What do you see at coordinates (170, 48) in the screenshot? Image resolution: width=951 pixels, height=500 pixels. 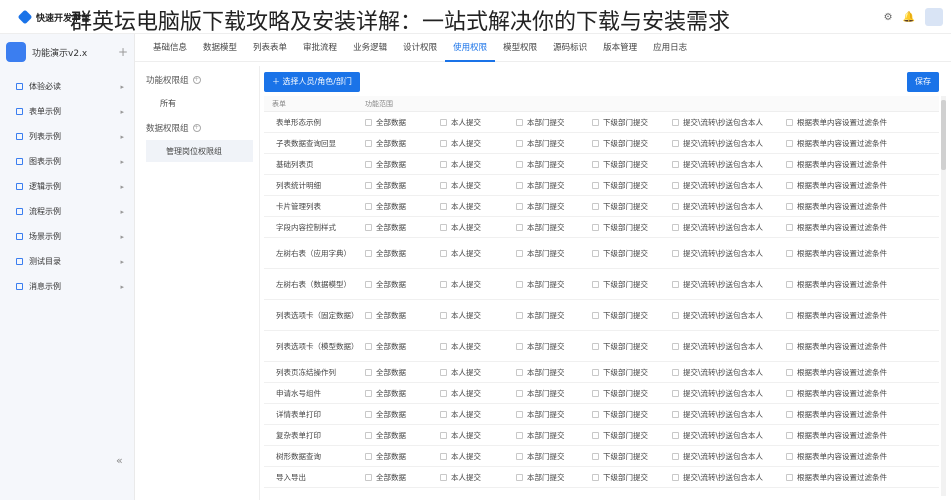 I see `tab: 基础信息` at bounding box center [170, 48].